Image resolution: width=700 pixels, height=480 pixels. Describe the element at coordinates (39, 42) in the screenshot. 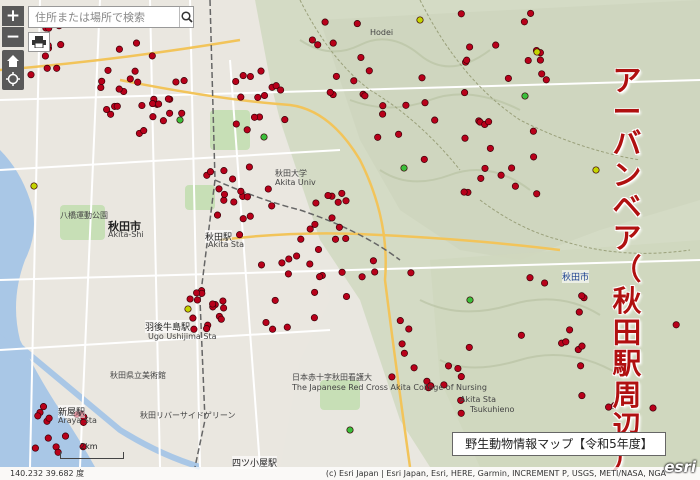

I see `print-button` at that location.